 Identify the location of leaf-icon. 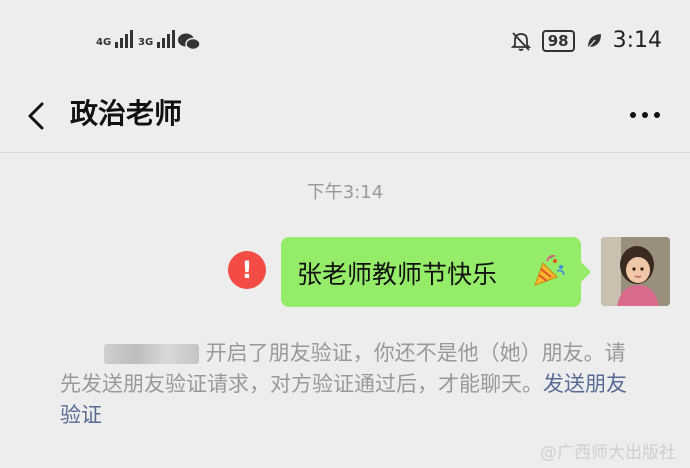
(594, 40).